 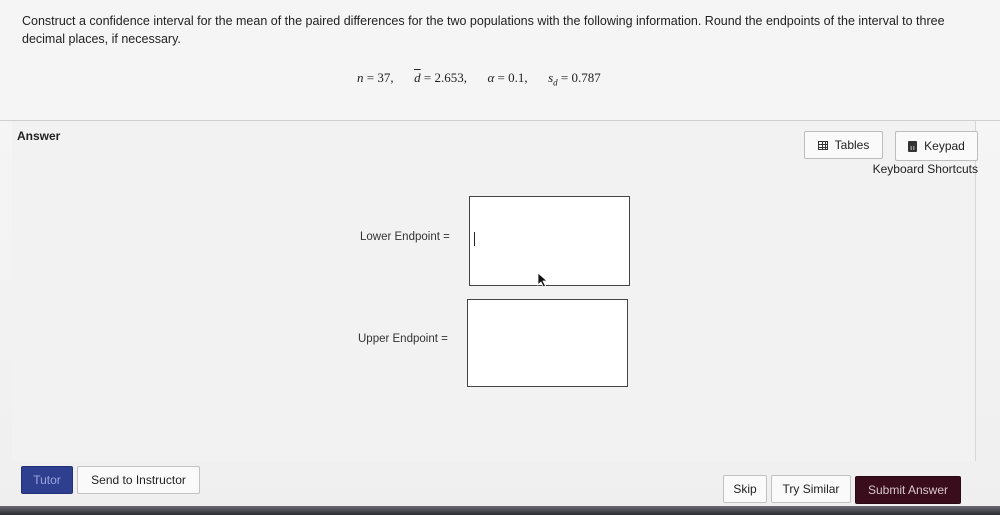 I want to click on text-caret, so click(x=474, y=239).